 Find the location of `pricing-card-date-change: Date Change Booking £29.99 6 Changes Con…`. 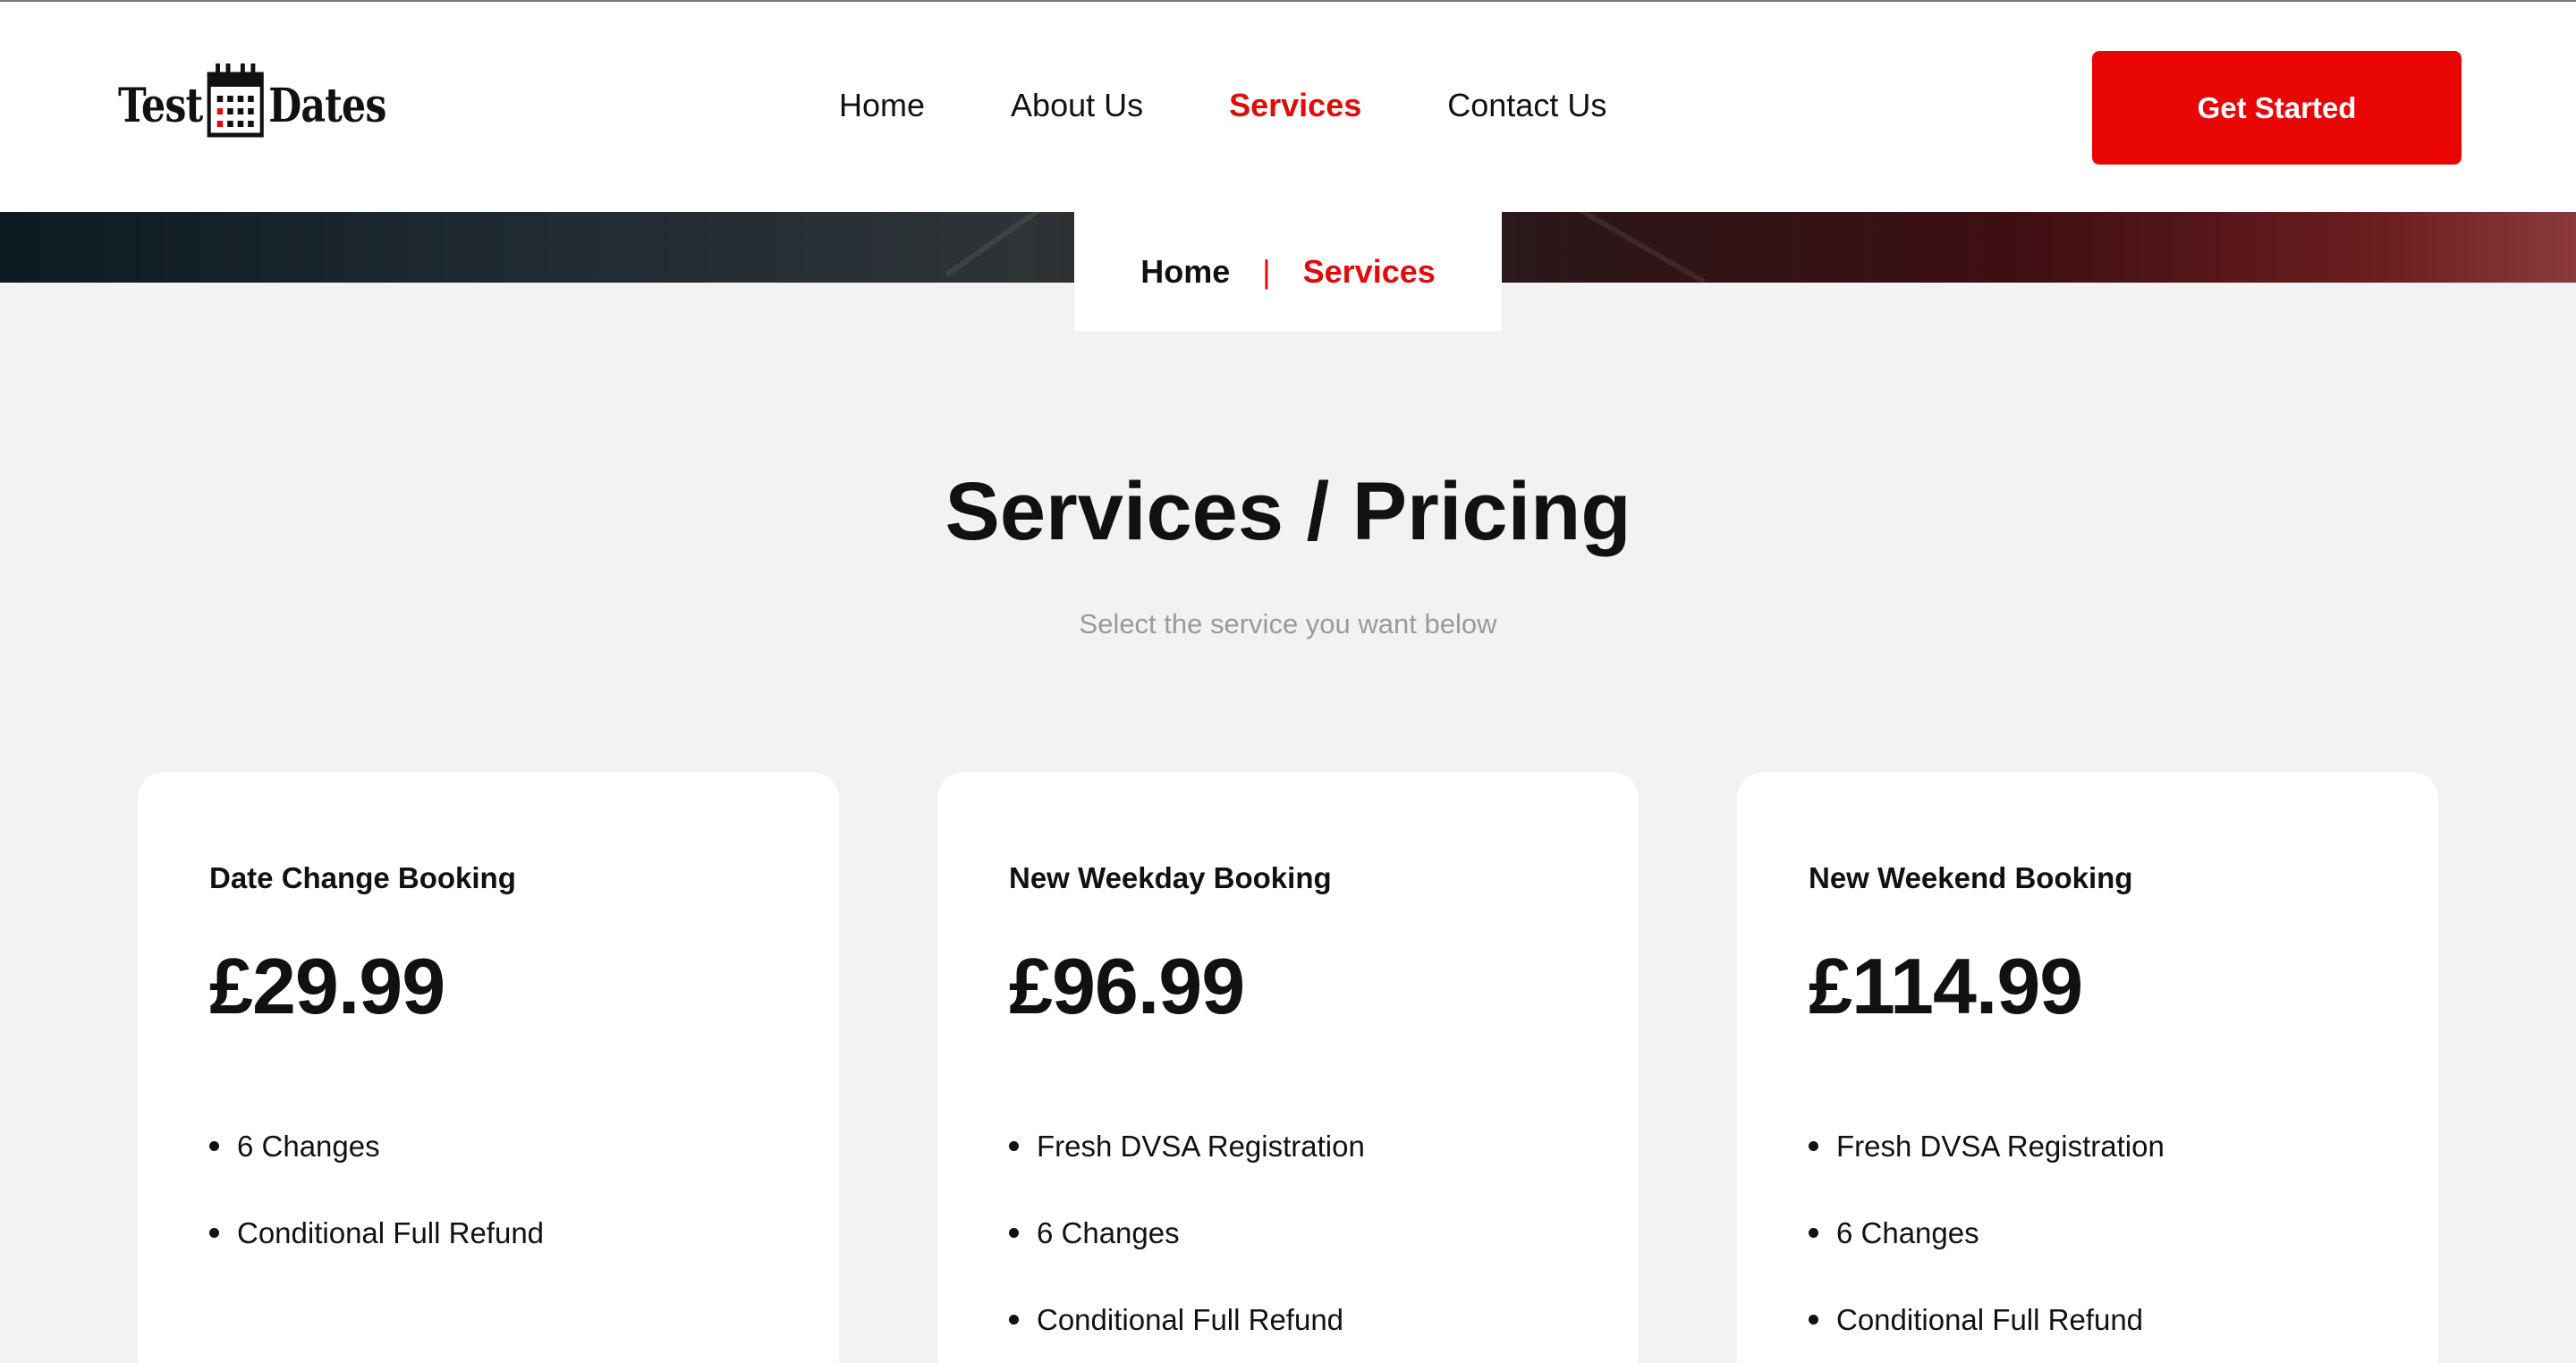

pricing-card-date-change: Date Change Booking £29.99 6 Changes Con… is located at coordinates (488, 1067).